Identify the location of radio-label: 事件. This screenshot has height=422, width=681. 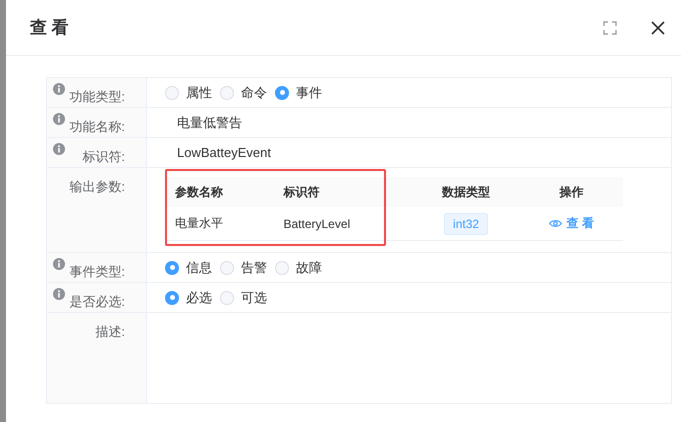
(309, 93).